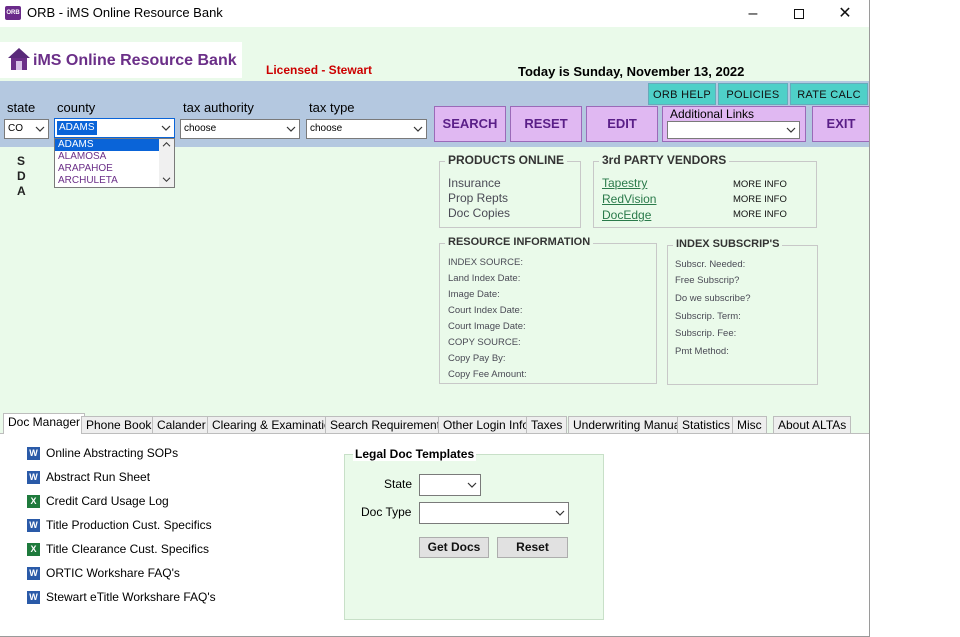  I want to click on get-docs-button: Get Docs, so click(454, 547).